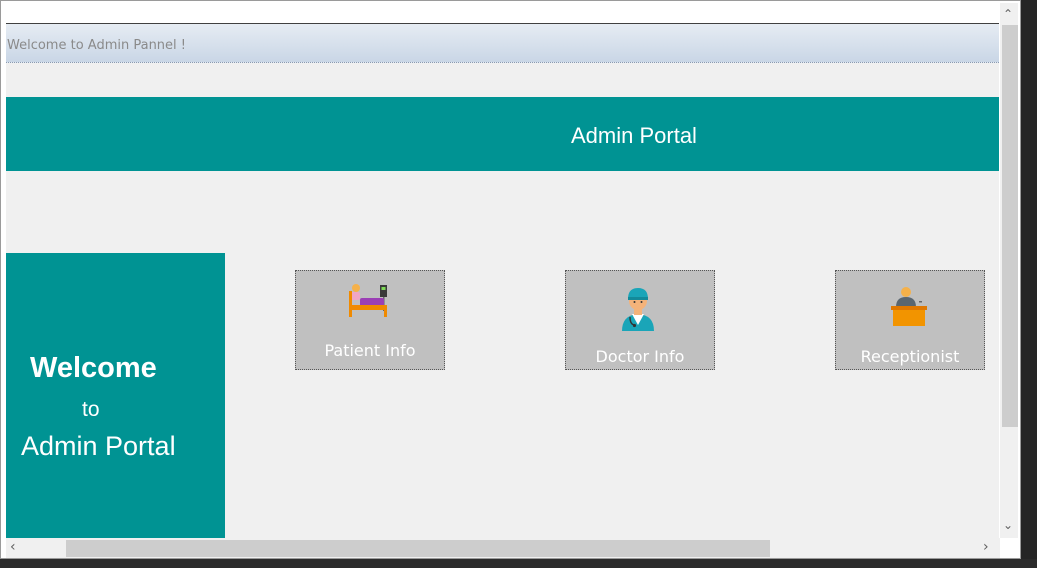  I want to click on doctor-info-button: Doctor Info, so click(640, 320).